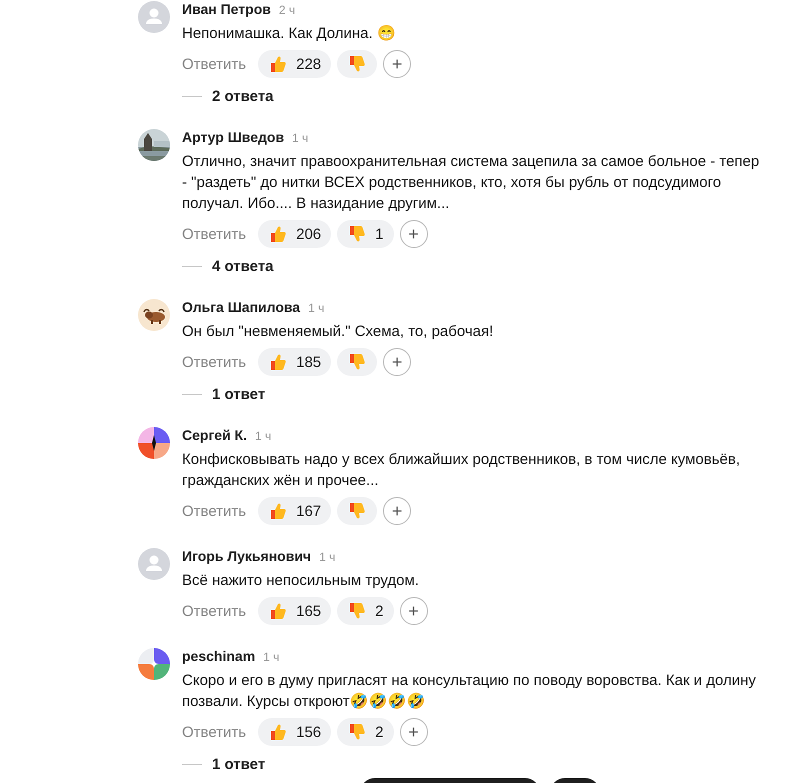 Image resolution: width=810 pixels, height=783 pixels. Describe the element at coordinates (295, 732) in the screenshot. I see `like-button: 156` at that location.